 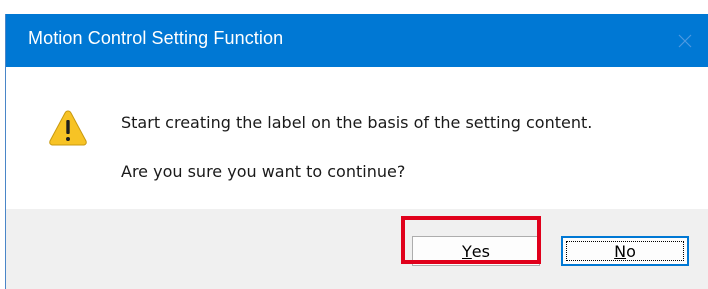 I want to click on yes-button-label: es, so click(x=480, y=251).